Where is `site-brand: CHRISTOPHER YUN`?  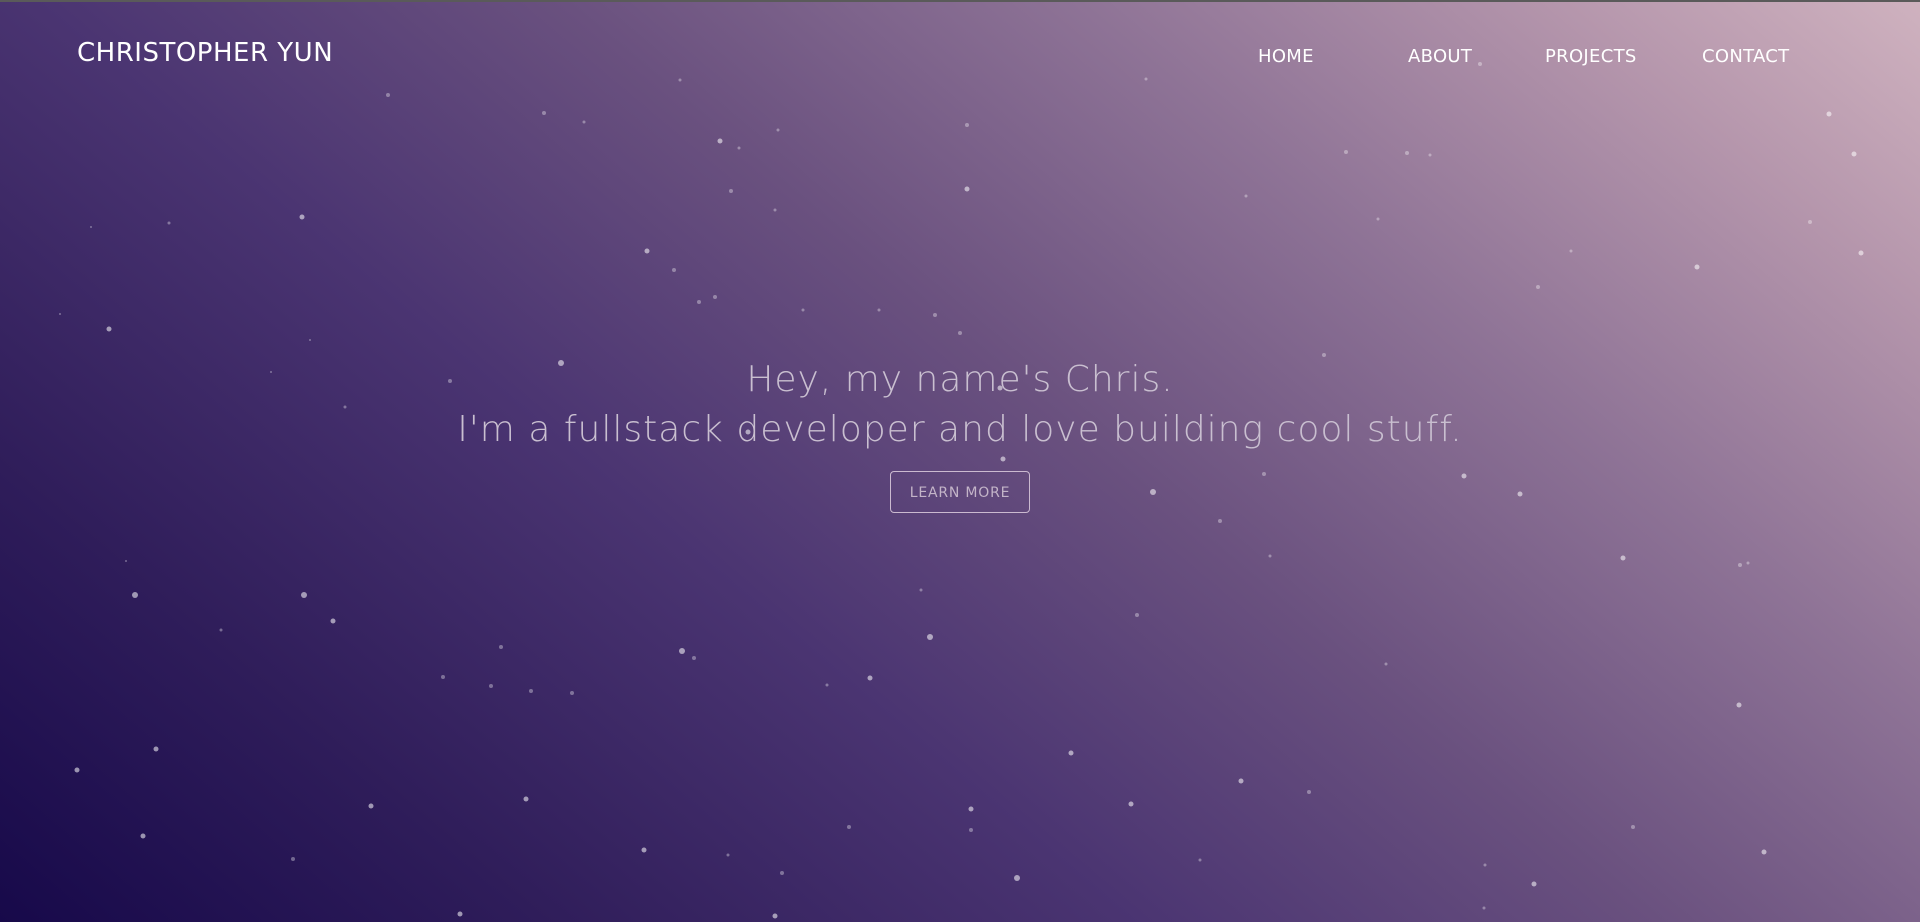
site-brand: CHRISTOPHER YUN is located at coordinates (205, 53).